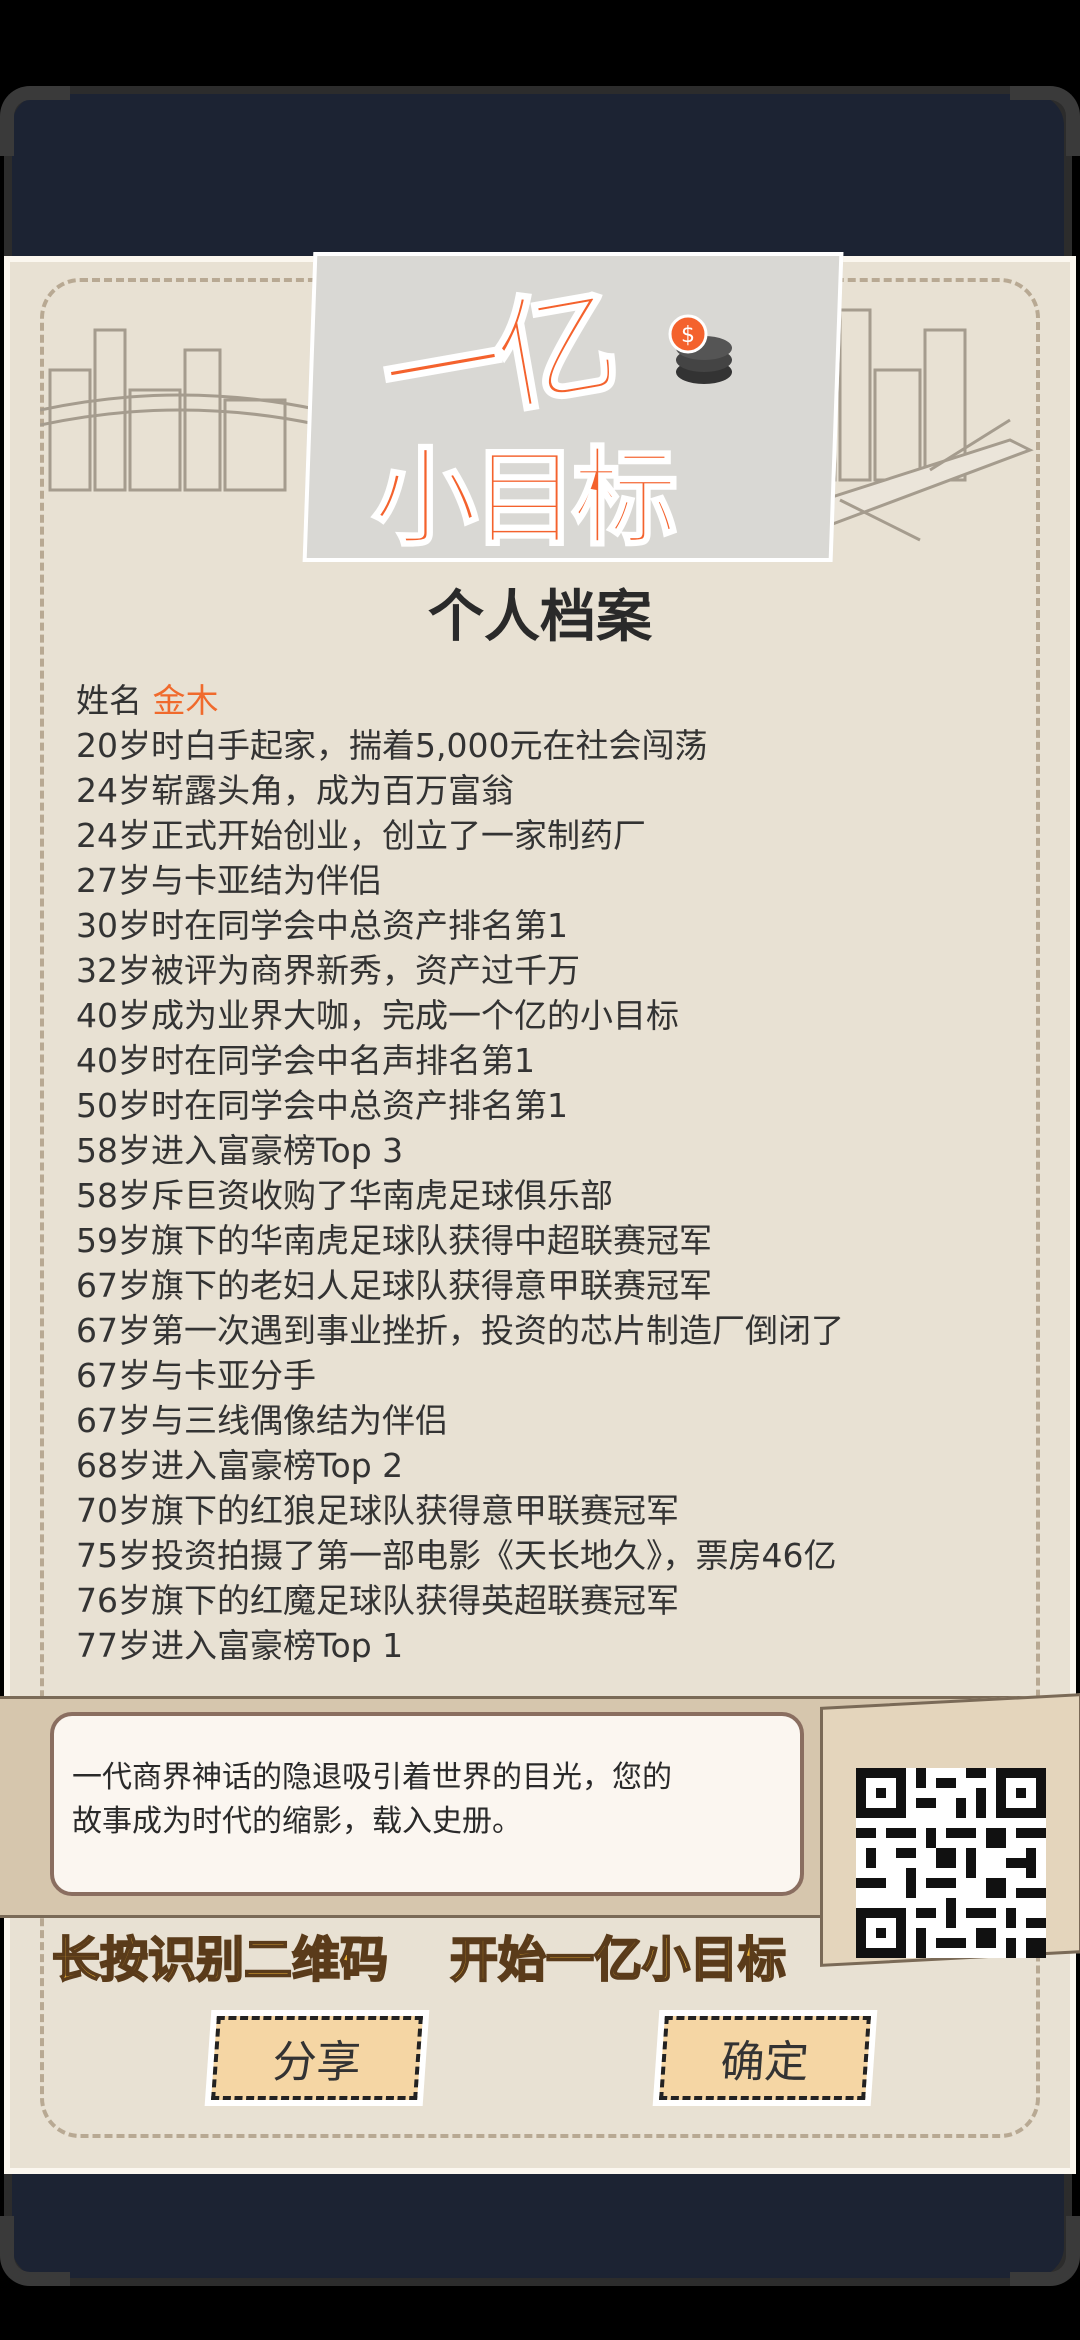 Image resolution: width=1080 pixels, height=2340 pixels. Describe the element at coordinates (196, 1375) in the screenshot. I see `event-item: 67岁与卡亚分手` at that location.